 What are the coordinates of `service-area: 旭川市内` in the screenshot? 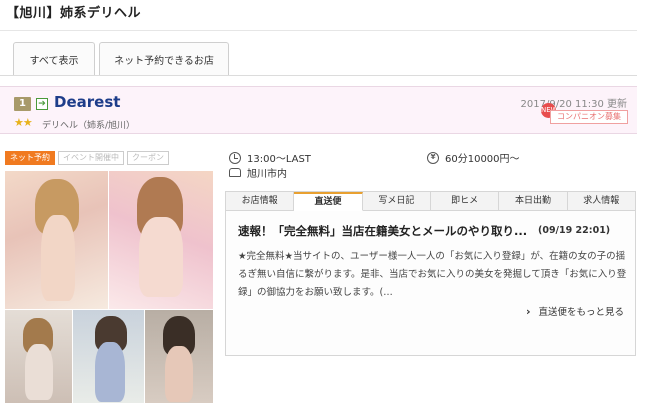 It's located at (258, 172).